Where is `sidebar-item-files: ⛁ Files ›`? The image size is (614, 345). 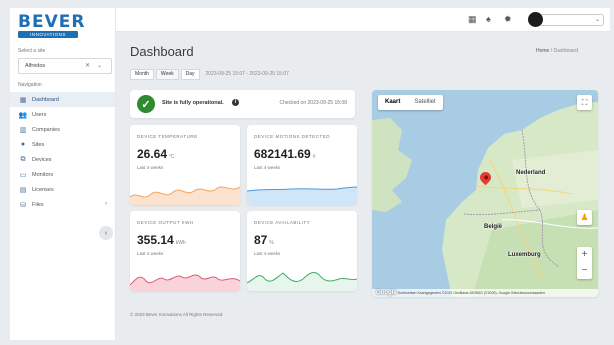
sidebar-item-files: ⛁ Files › is located at coordinates (62, 204).